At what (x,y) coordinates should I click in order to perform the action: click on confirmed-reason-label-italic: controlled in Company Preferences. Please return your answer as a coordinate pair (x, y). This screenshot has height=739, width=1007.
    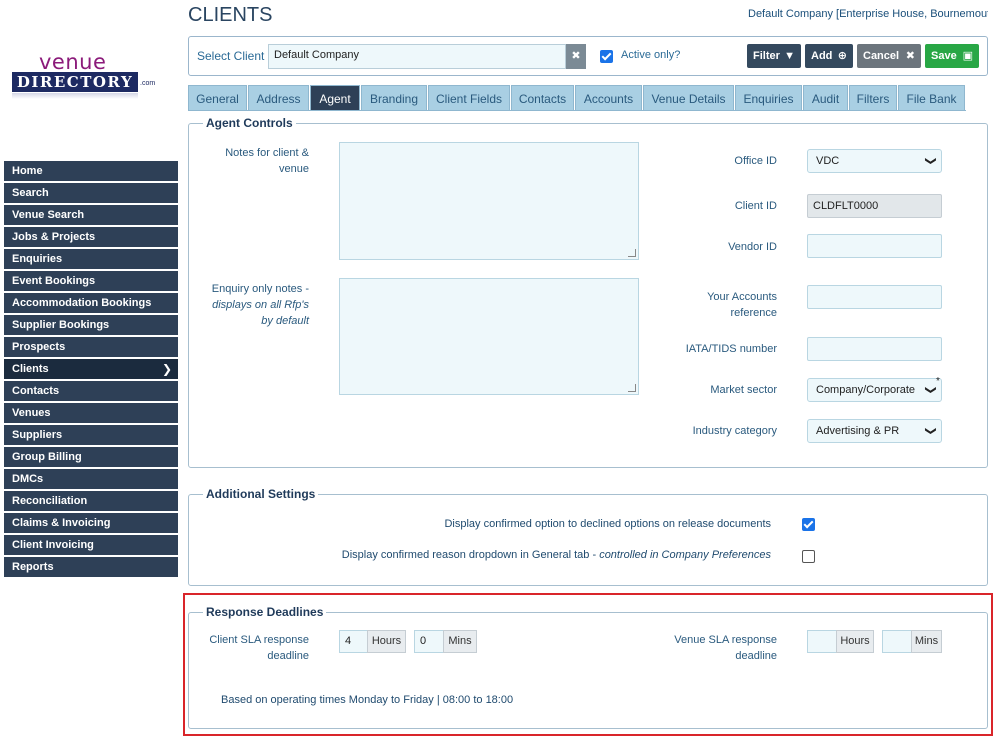
    Looking at the image, I should click on (685, 555).